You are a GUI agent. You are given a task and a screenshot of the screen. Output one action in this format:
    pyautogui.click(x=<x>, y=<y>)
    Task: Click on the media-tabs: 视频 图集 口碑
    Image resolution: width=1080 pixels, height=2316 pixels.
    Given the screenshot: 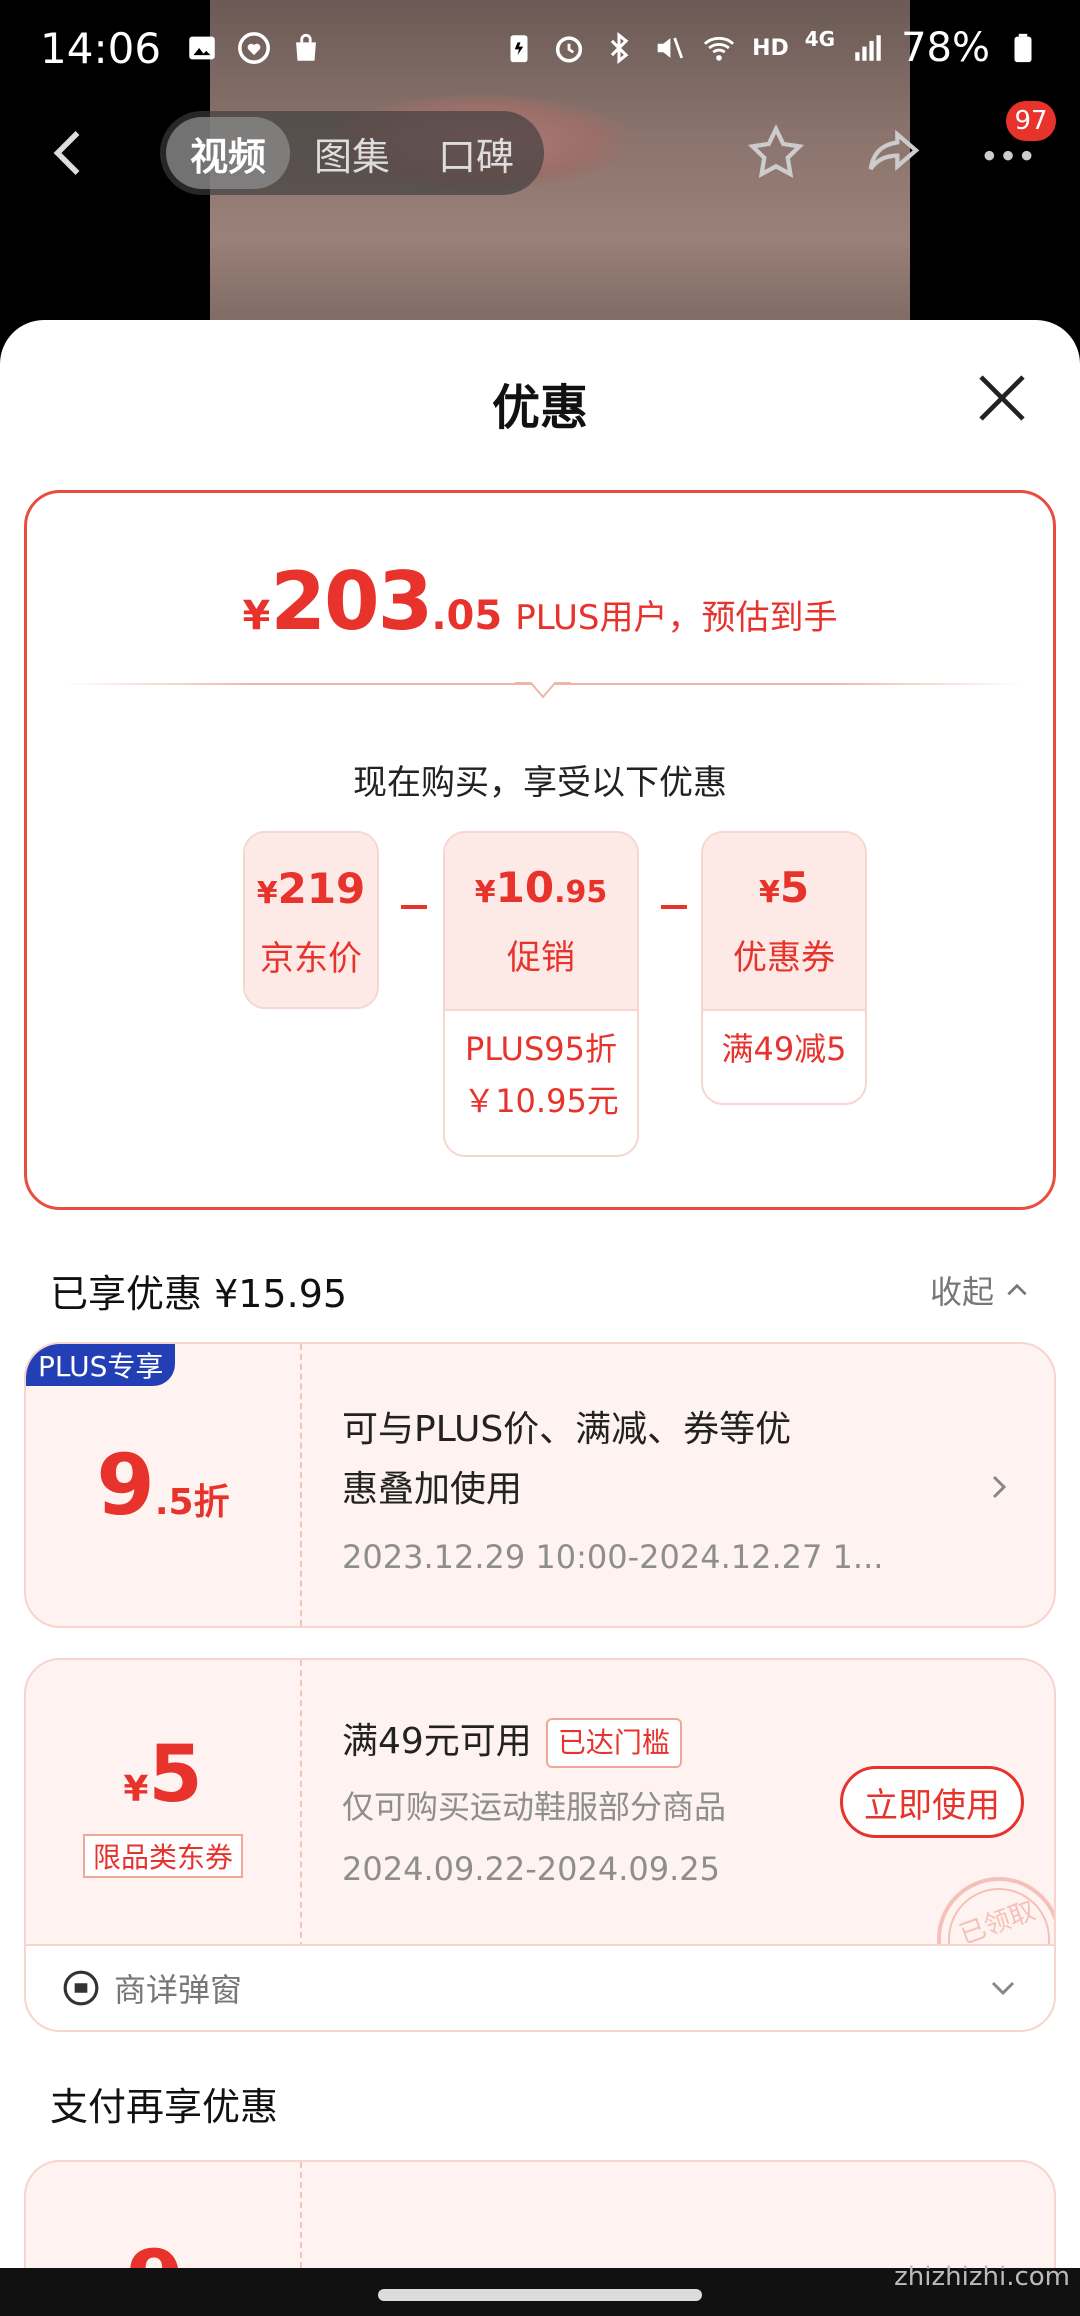 What is the action you would take?
    pyautogui.click(x=352, y=153)
    